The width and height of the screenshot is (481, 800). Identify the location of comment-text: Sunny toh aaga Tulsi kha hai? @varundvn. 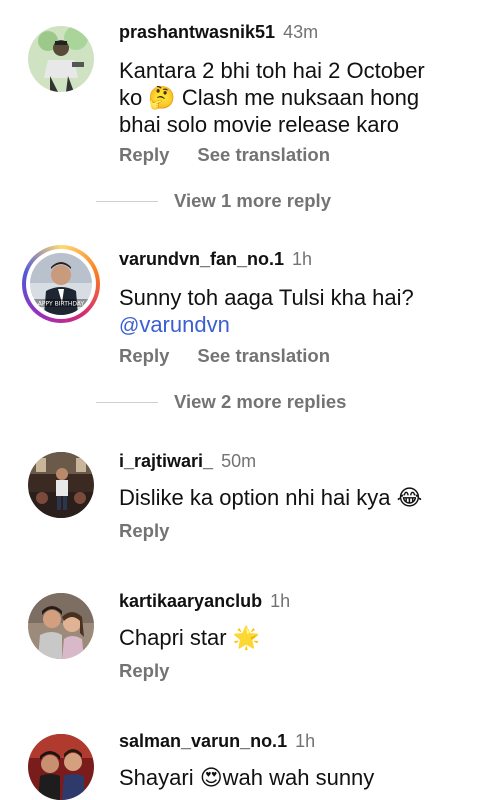
(289, 312).